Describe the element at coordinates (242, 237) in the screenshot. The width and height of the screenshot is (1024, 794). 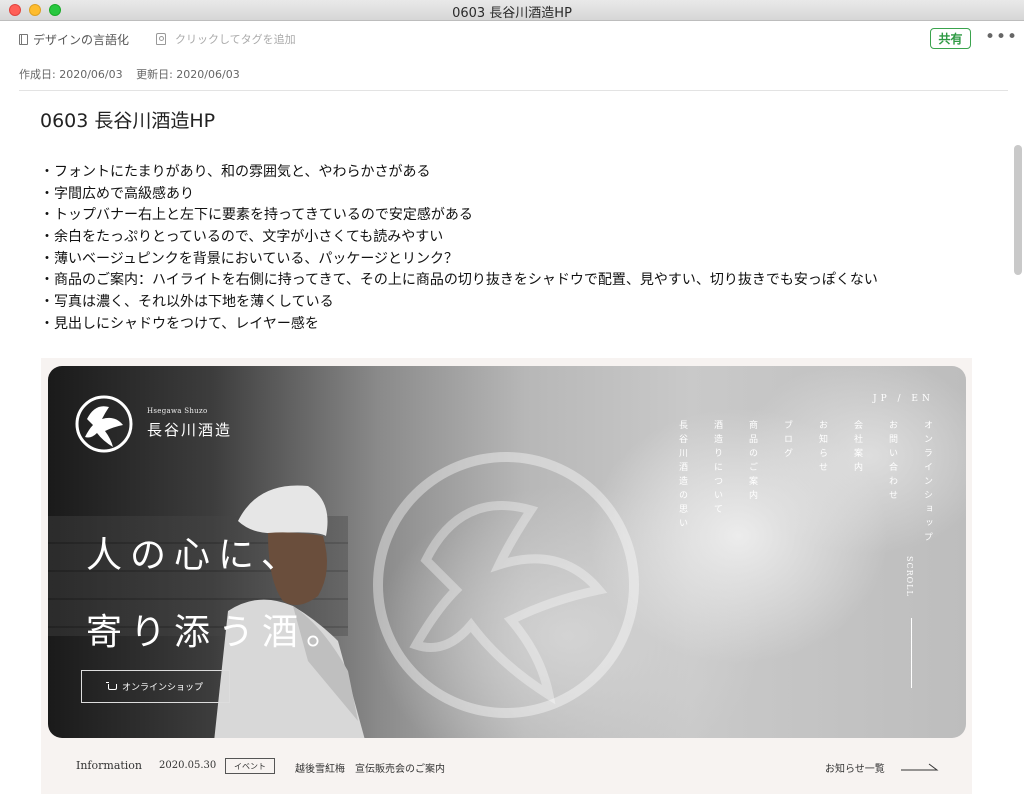
I see `list-item: ・余白をたっぷりとっているので、文字が小さくても読みやすい` at that location.